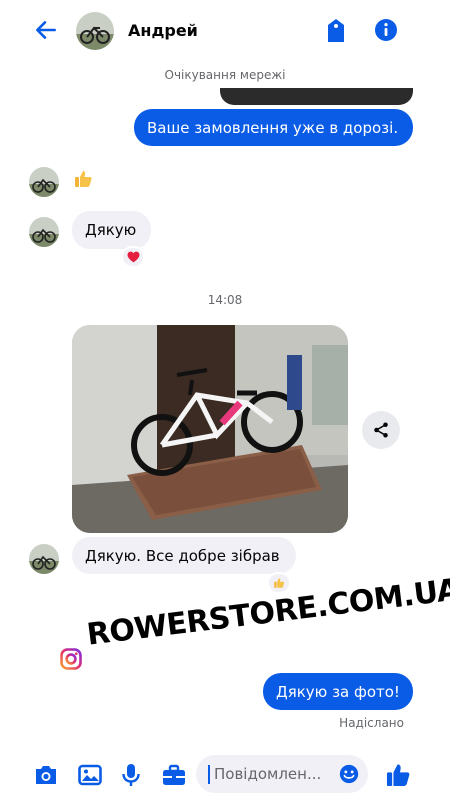 Image resolution: width=450 pixels, height=800 pixels. What do you see at coordinates (336, 31) in the screenshot?
I see `tag-icon` at bounding box center [336, 31].